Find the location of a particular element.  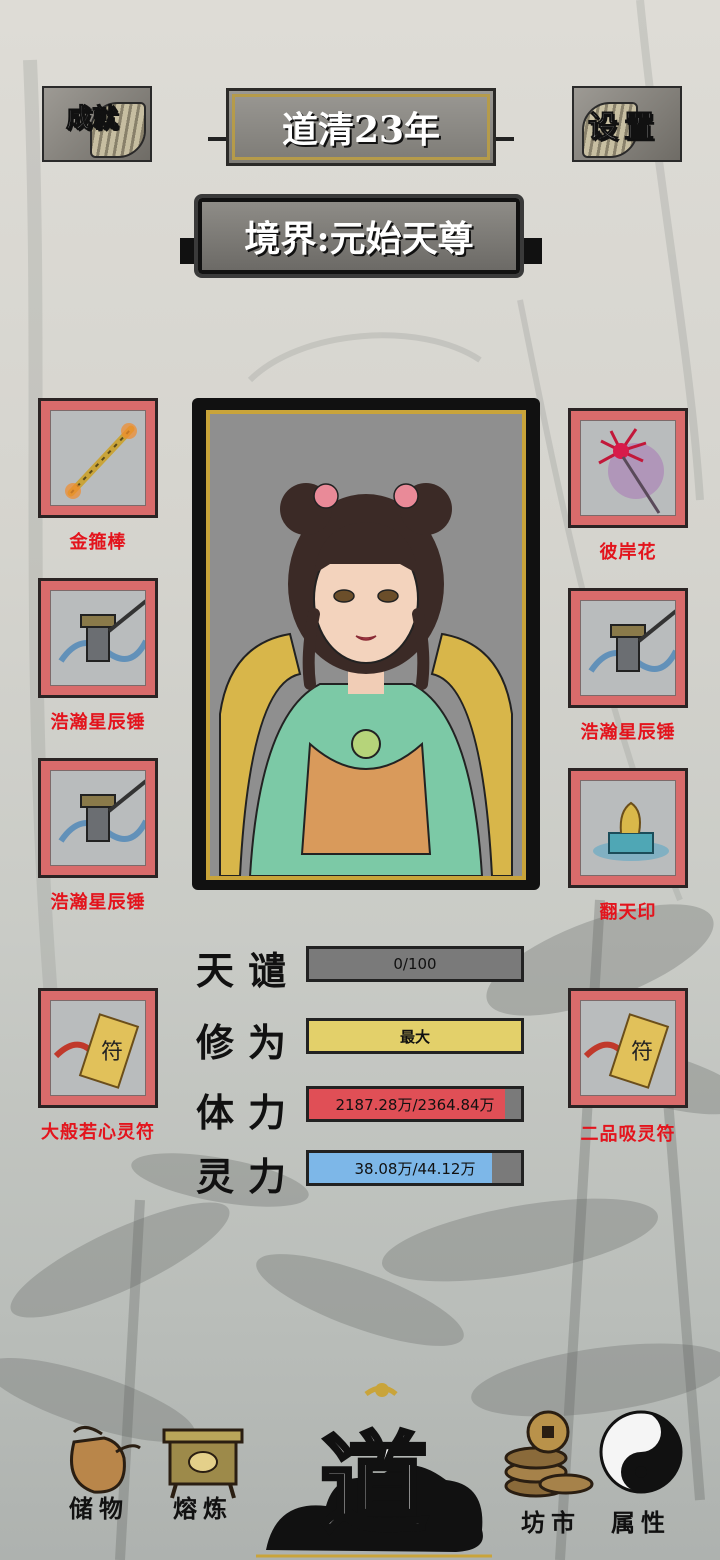

character-illustration is located at coordinates (366, 679).